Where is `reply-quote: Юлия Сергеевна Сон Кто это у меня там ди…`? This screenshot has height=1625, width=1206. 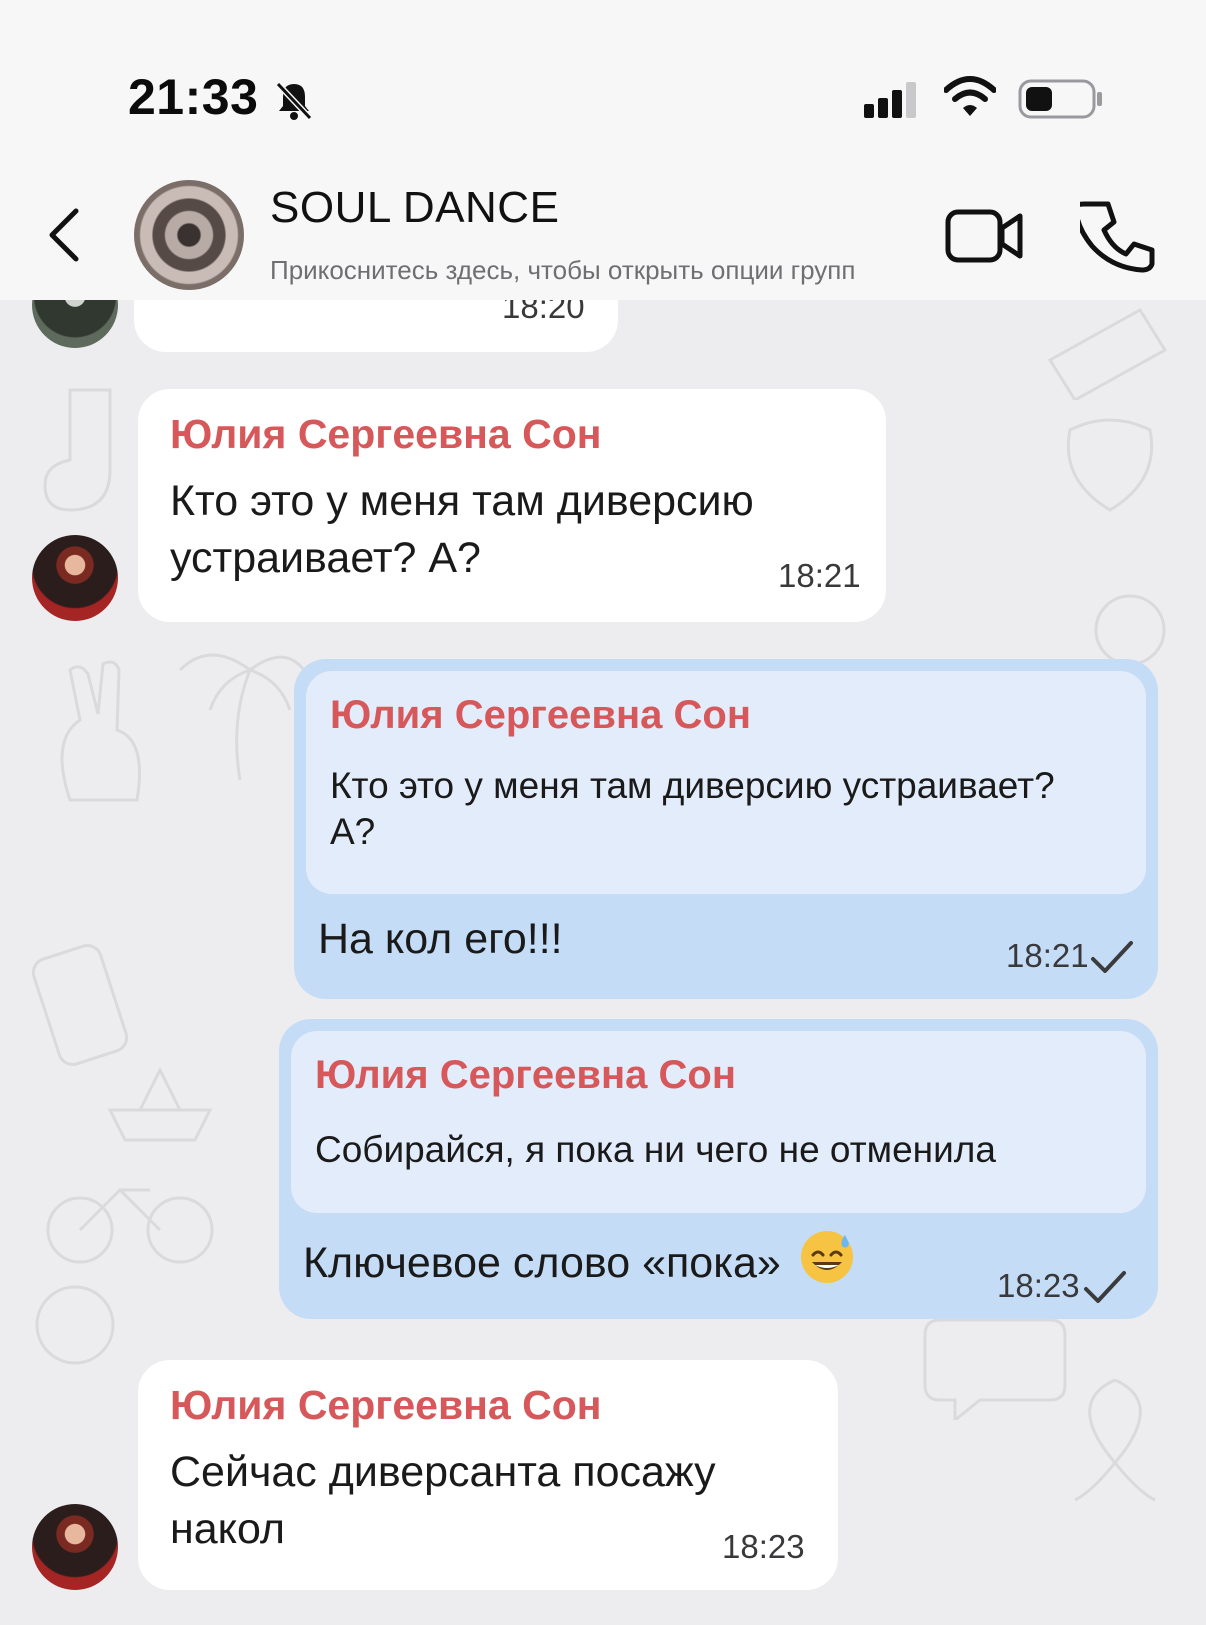
reply-quote: Юлия Сергеевна Сон Кто это у меня там ди… is located at coordinates (726, 782).